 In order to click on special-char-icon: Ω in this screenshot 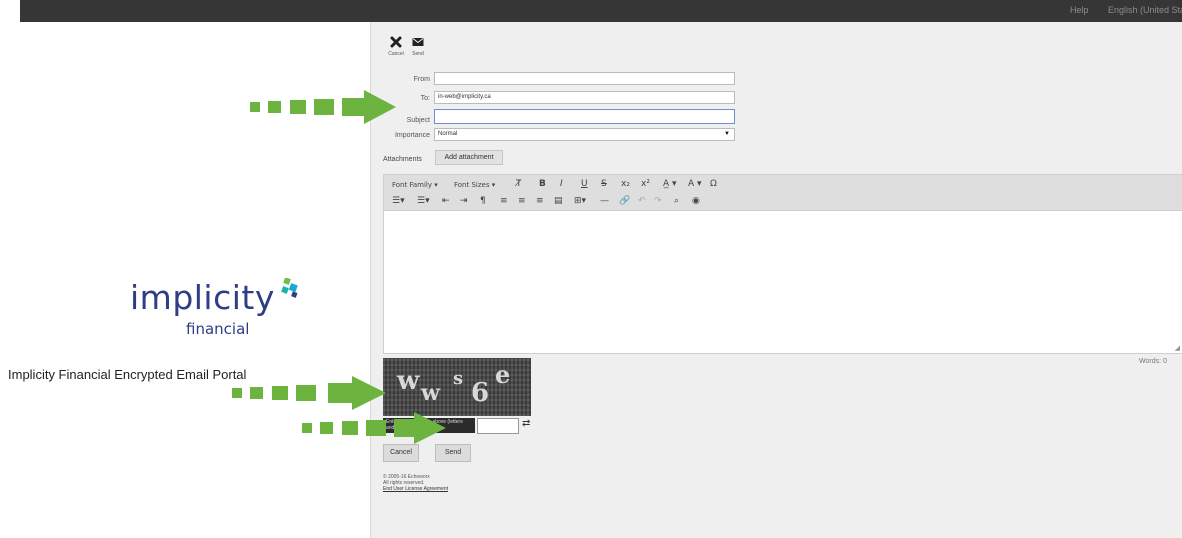, I will do `click(713, 184)`.